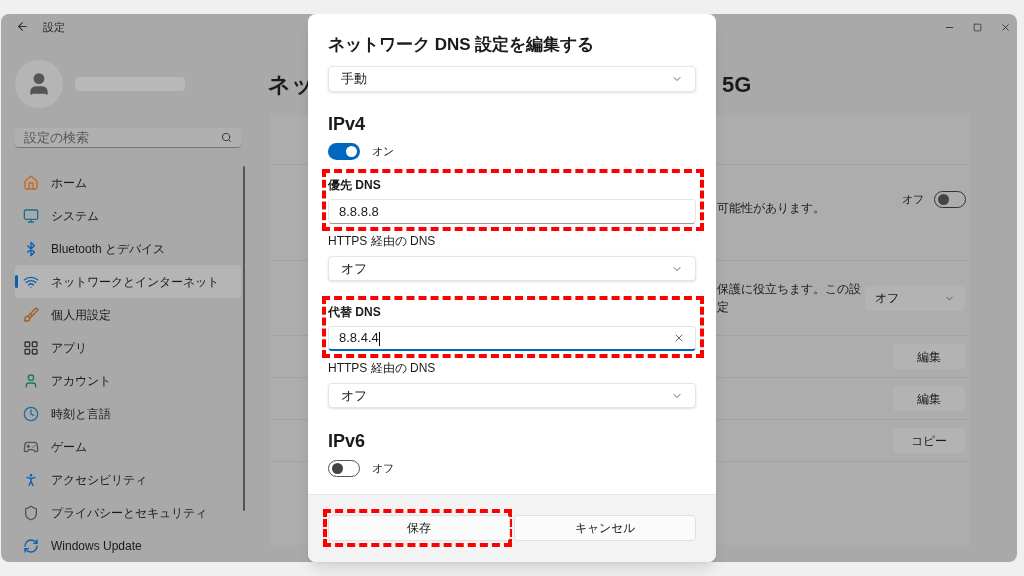 The width and height of the screenshot is (1024, 576). I want to click on sidebar-item: ネットワークとインターネット, so click(128, 281).